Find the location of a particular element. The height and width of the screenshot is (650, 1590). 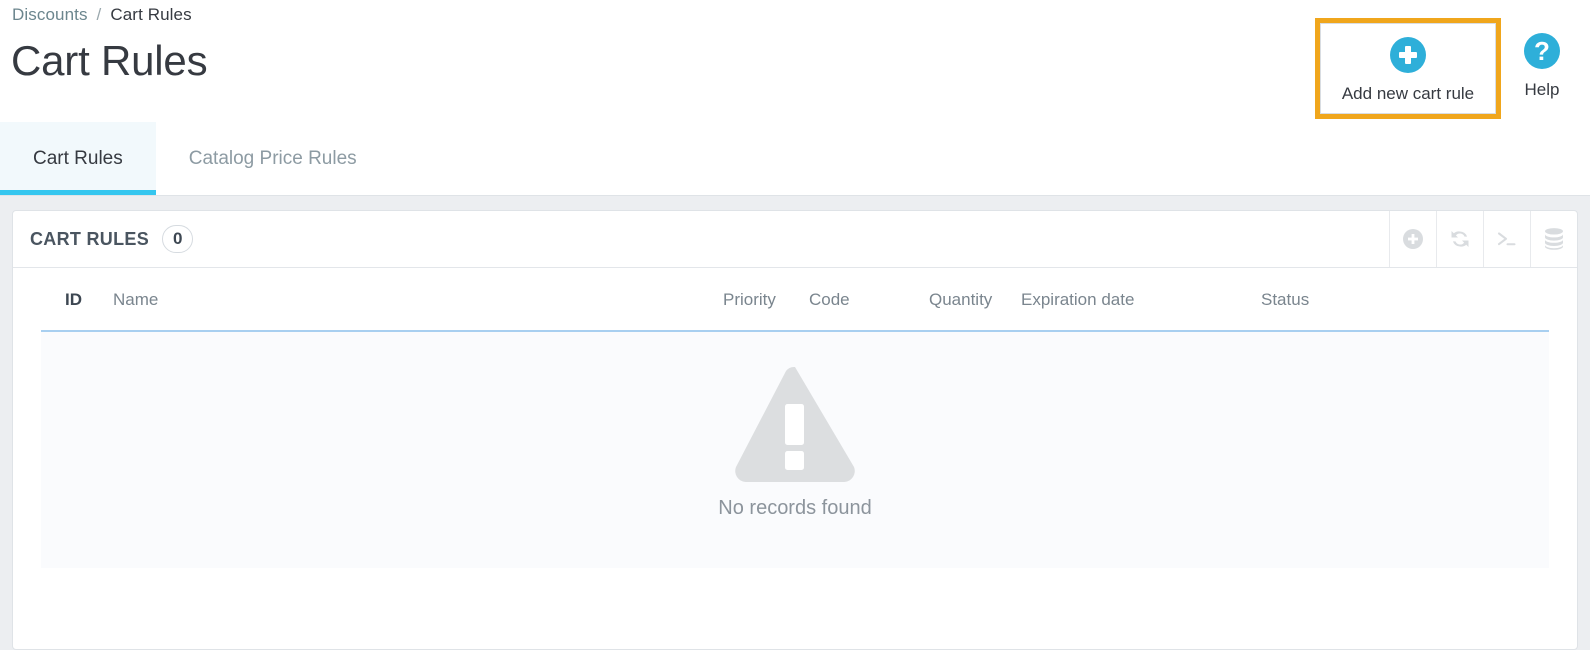

warning-triangle-icon is located at coordinates (795, 424).